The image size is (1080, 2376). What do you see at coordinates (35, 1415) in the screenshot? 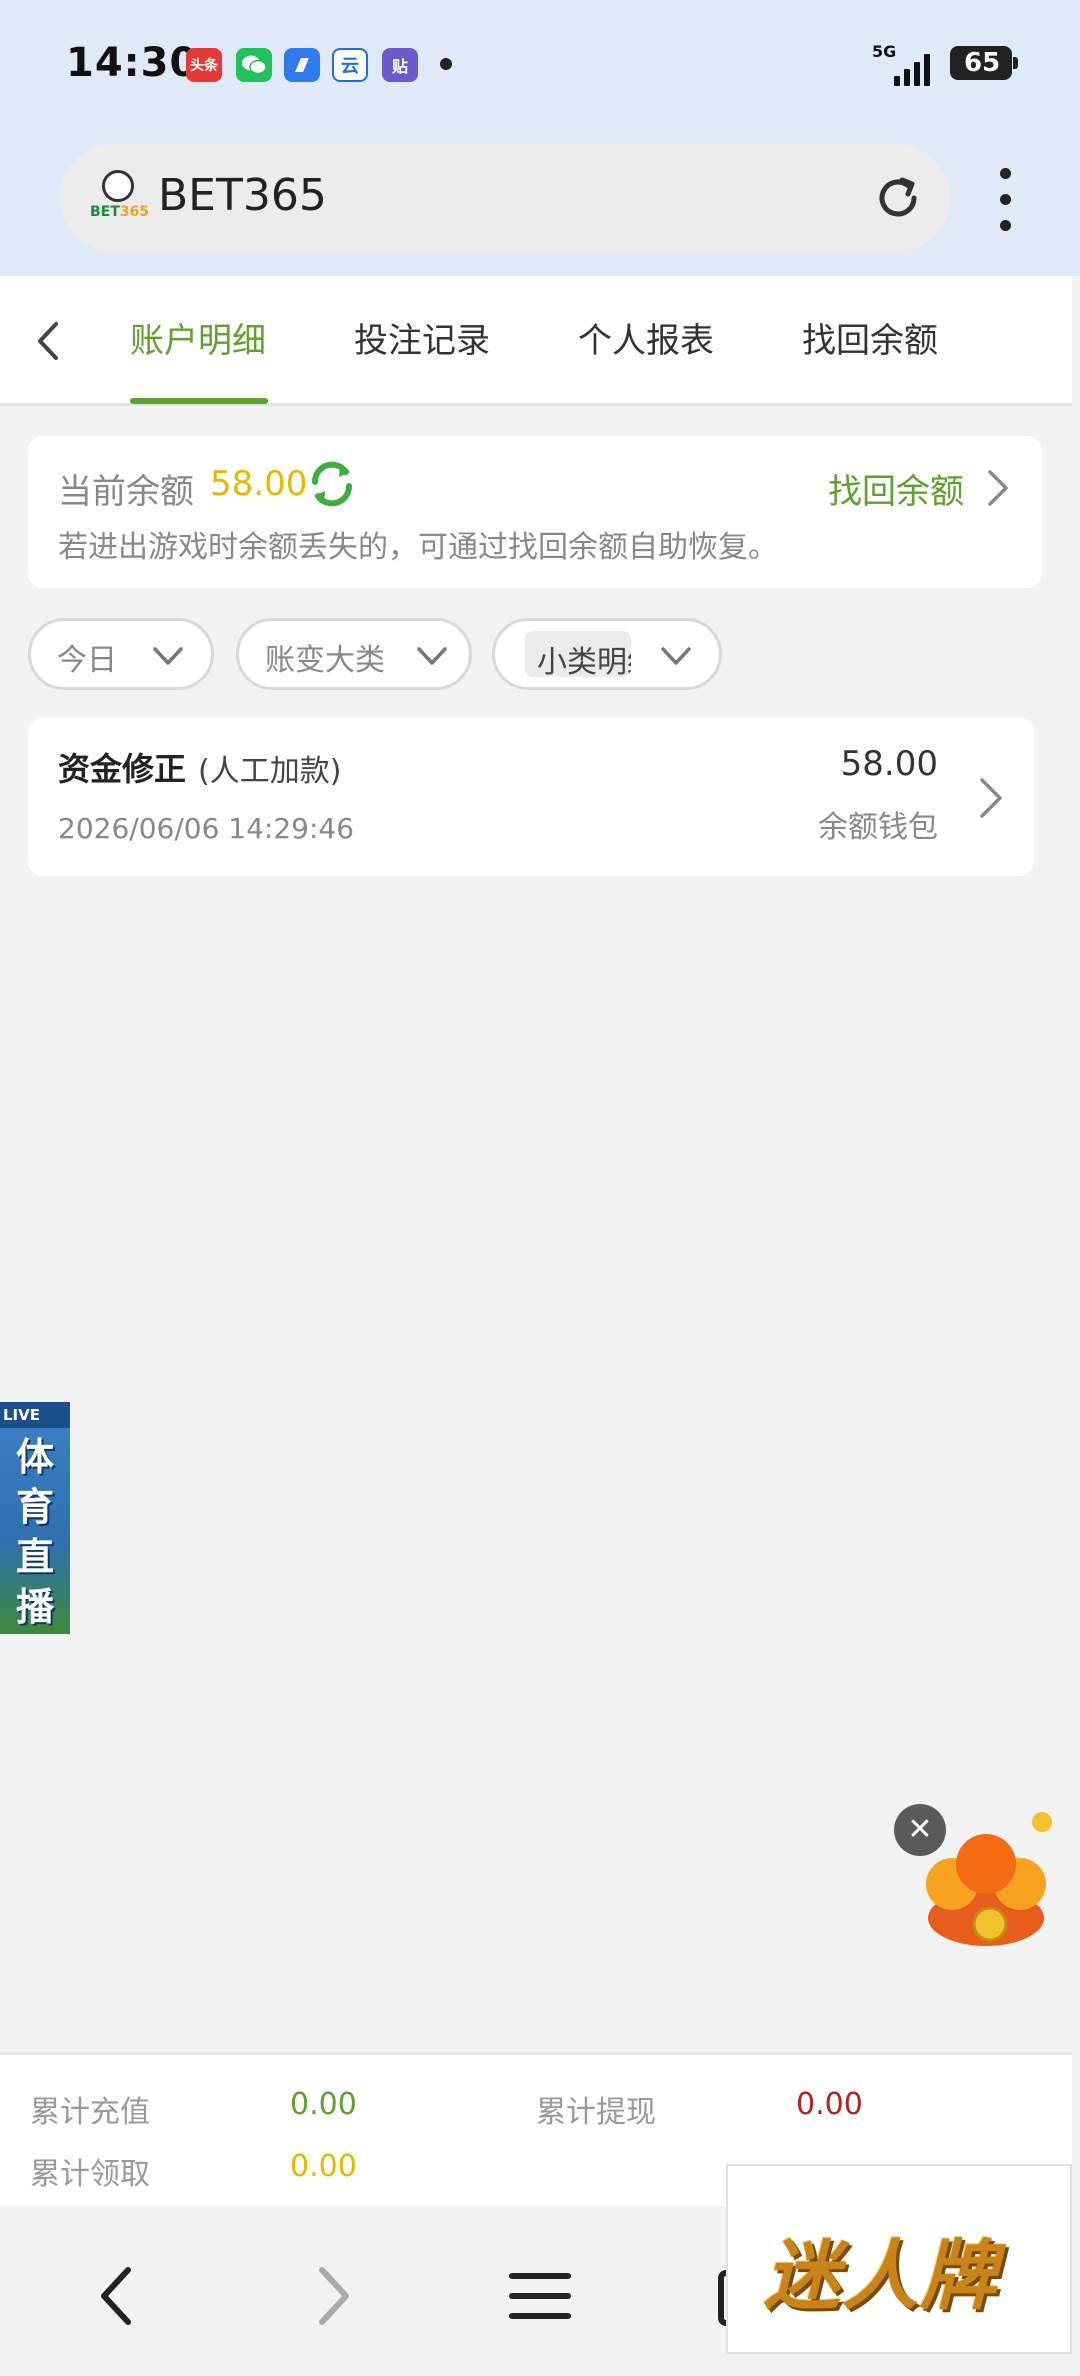
I see `live-tag: LIVE` at bounding box center [35, 1415].